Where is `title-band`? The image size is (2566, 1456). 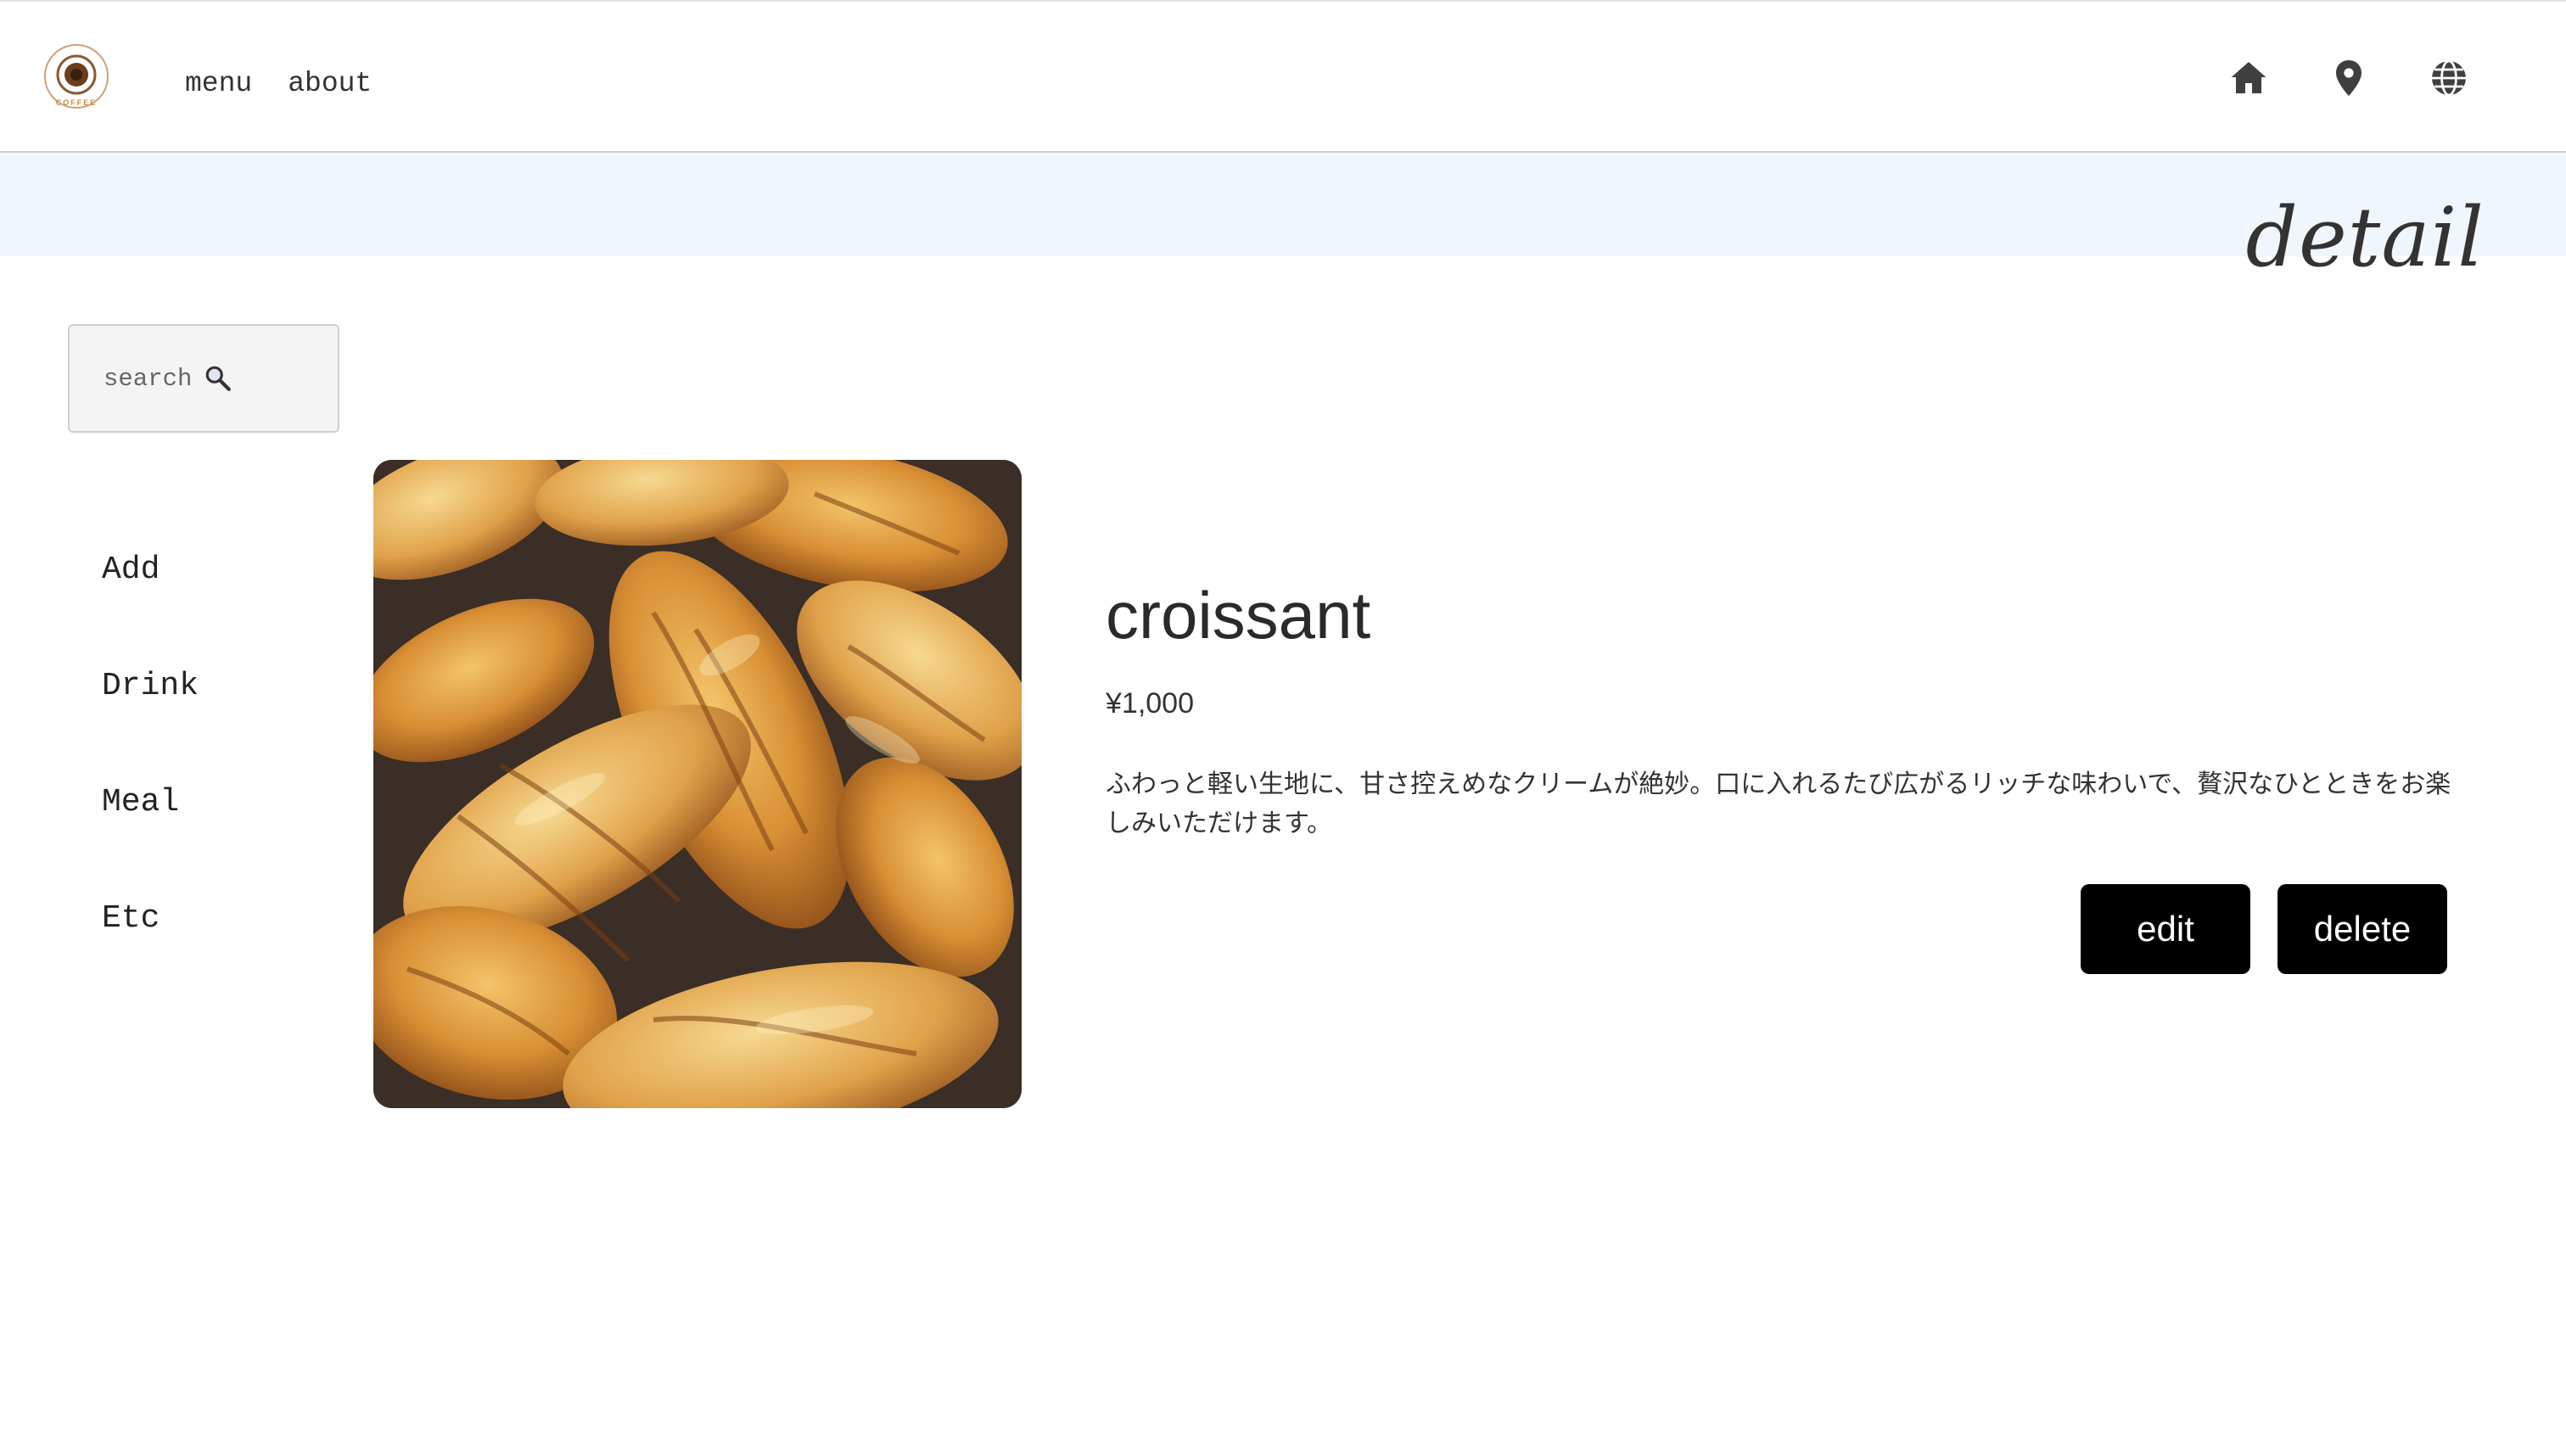 title-band is located at coordinates (1283, 204).